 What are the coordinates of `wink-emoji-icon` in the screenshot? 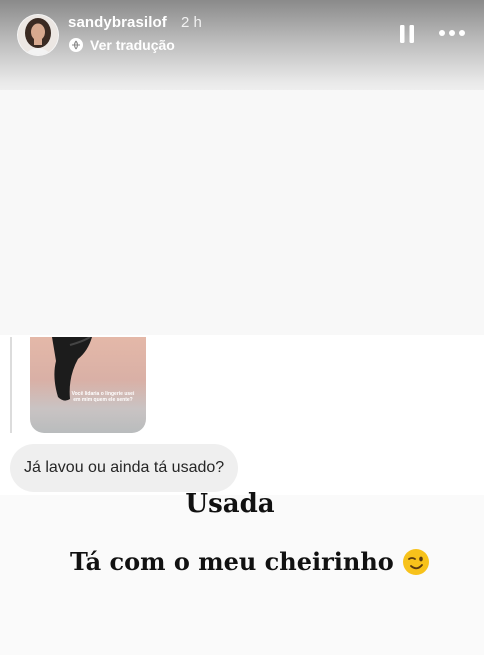 It's located at (415, 561).